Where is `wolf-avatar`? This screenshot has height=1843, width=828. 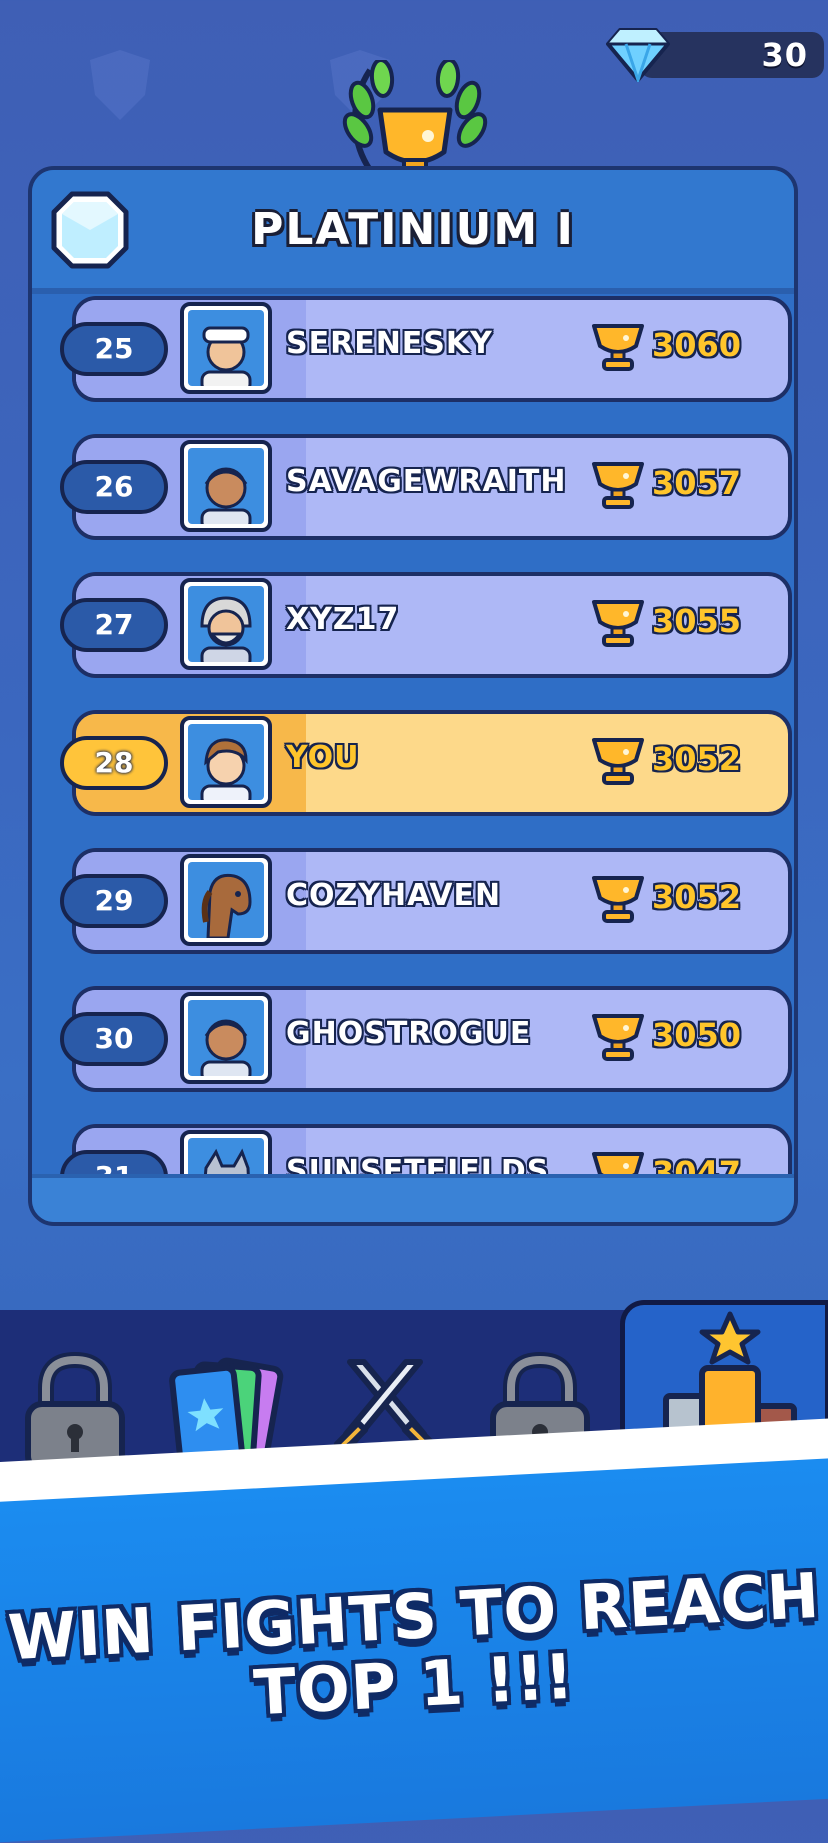
wolf-avatar is located at coordinates (226, 1155).